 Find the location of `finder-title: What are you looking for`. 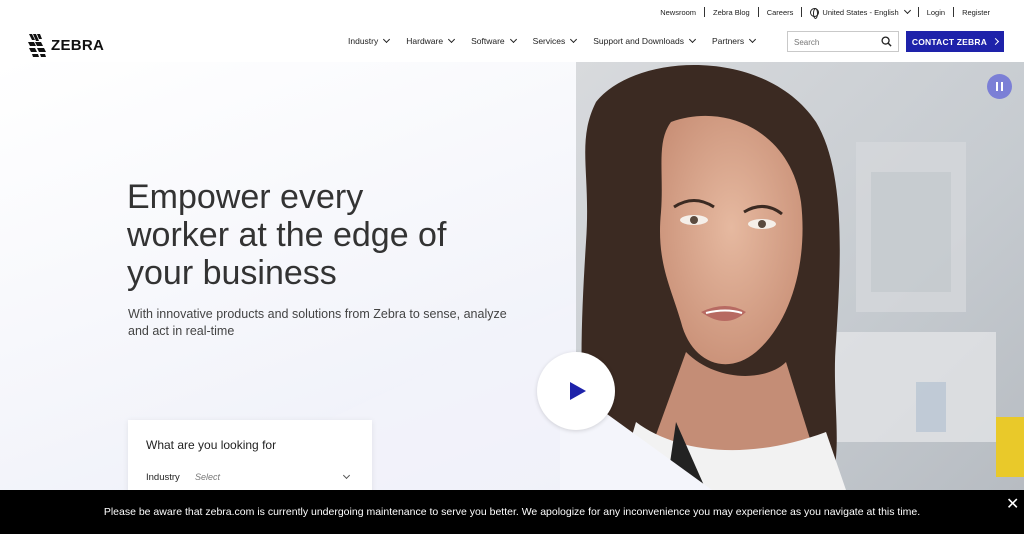

finder-title: What are you looking for is located at coordinates (211, 445).